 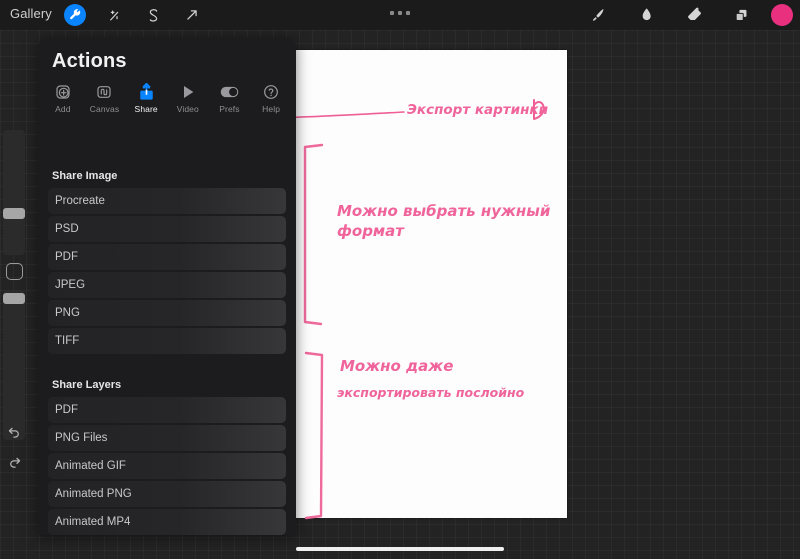 I want to click on selection-icon, so click(x=153, y=15).